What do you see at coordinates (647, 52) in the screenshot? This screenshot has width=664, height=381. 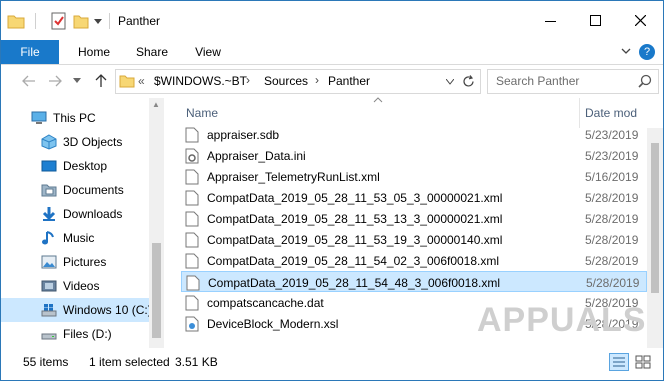 I see `help-button: ?` at bounding box center [647, 52].